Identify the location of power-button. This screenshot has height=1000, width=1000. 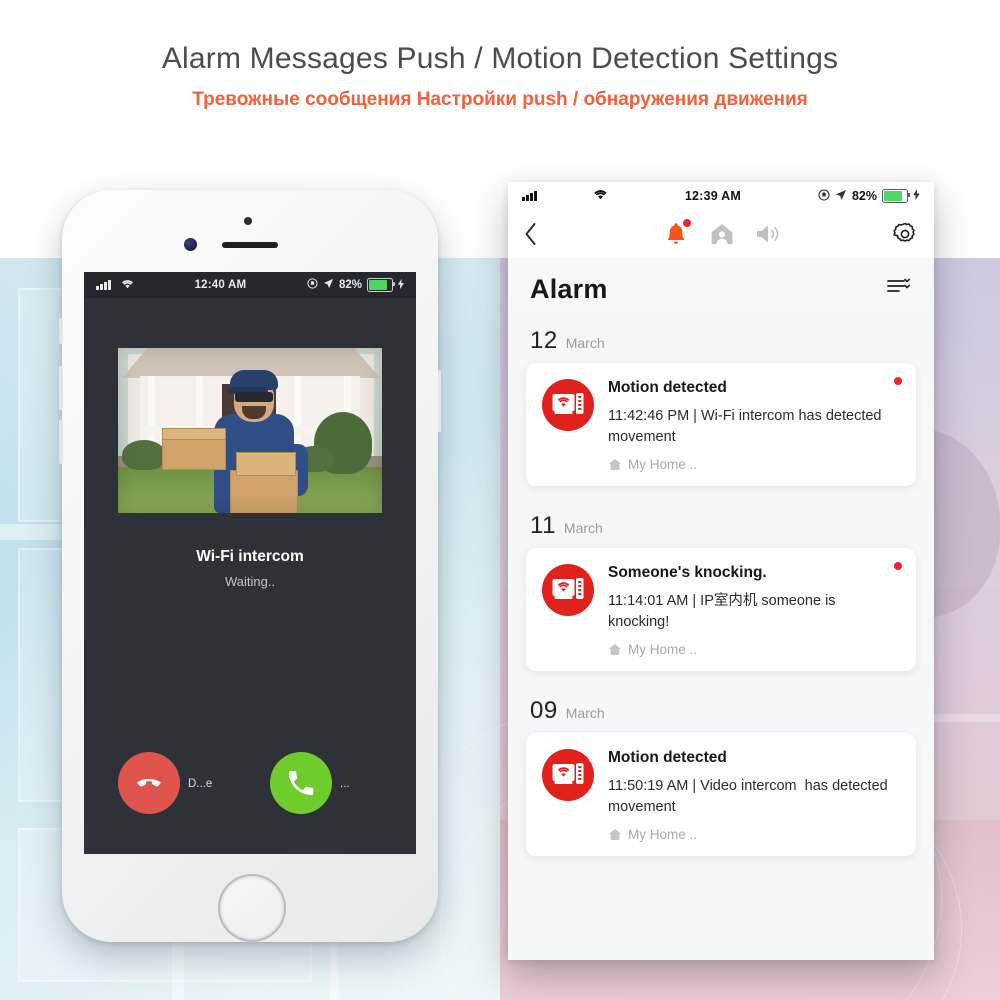
(439, 401).